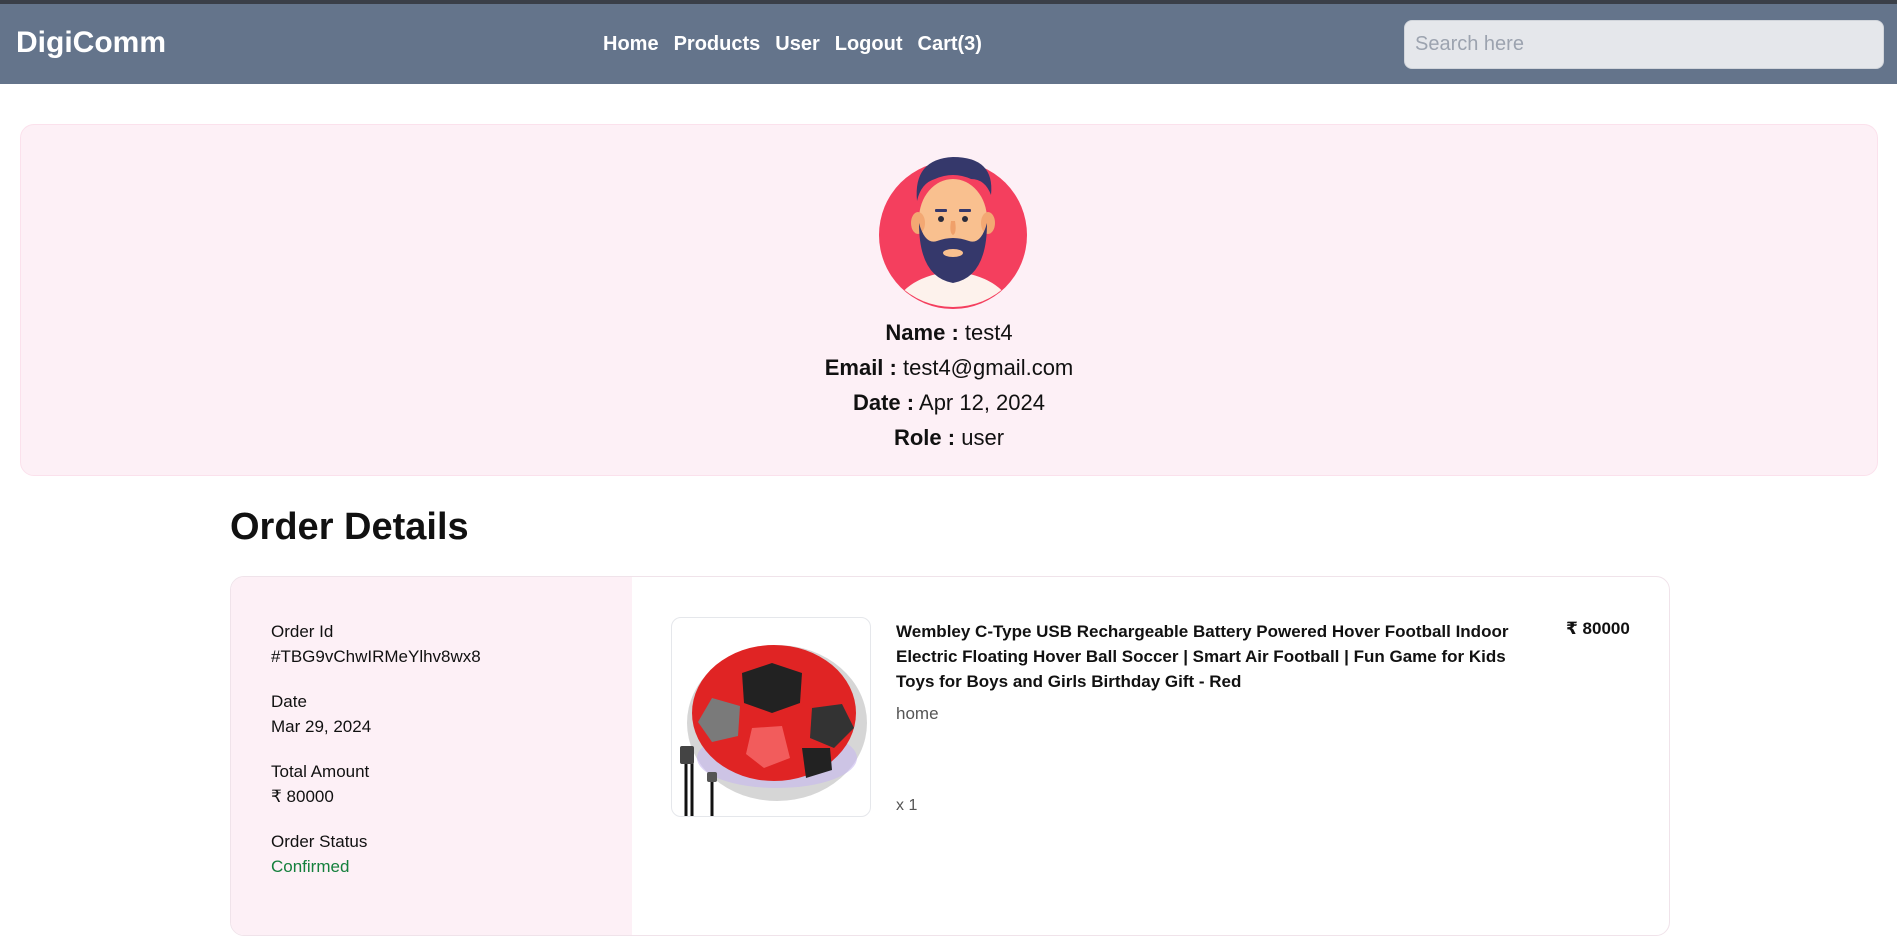 This screenshot has height=936, width=1897. Describe the element at coordinates (319, 854) in the screenshot. I see `order-status-field: Order Status Confirmed` at that location.